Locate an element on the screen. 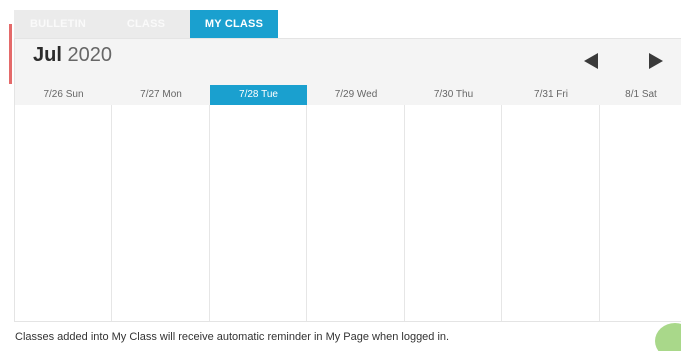 The width and height of the screenshot is (681, 351). triangle-right-icon is located at coordinates (656, 61).